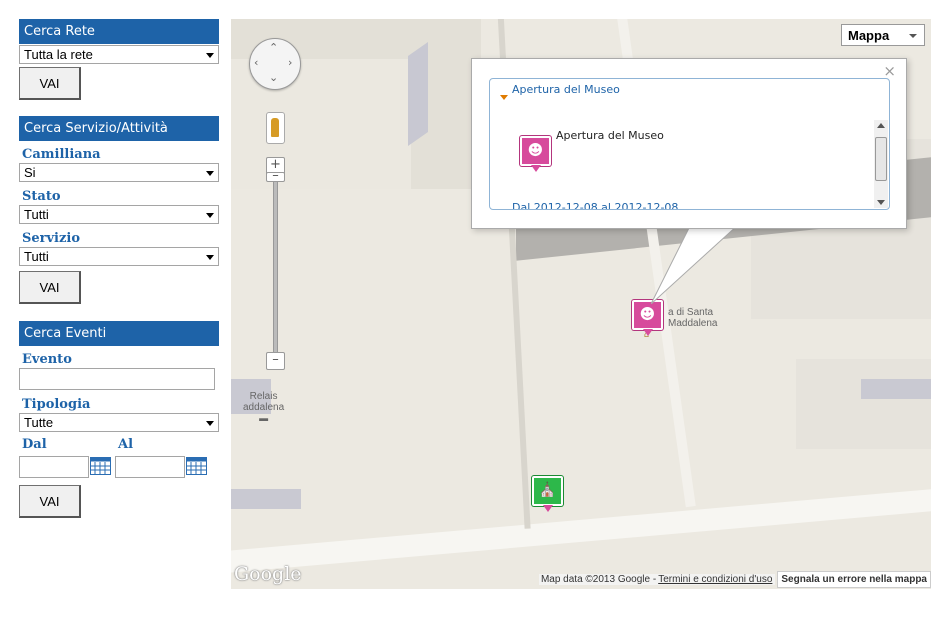 The image size is (951, 617). Describe the element at coordinates (263, 396) in the screenshot. I see `hotel-label-line: Relais` at that location.